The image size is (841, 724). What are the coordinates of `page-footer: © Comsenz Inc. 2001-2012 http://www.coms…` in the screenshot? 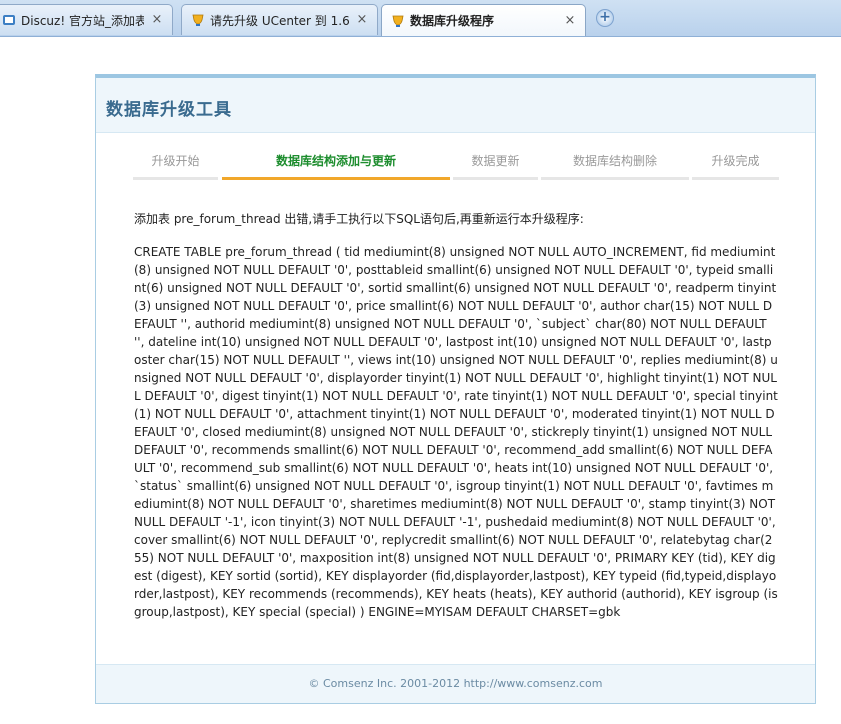 It's located at (455, 683).